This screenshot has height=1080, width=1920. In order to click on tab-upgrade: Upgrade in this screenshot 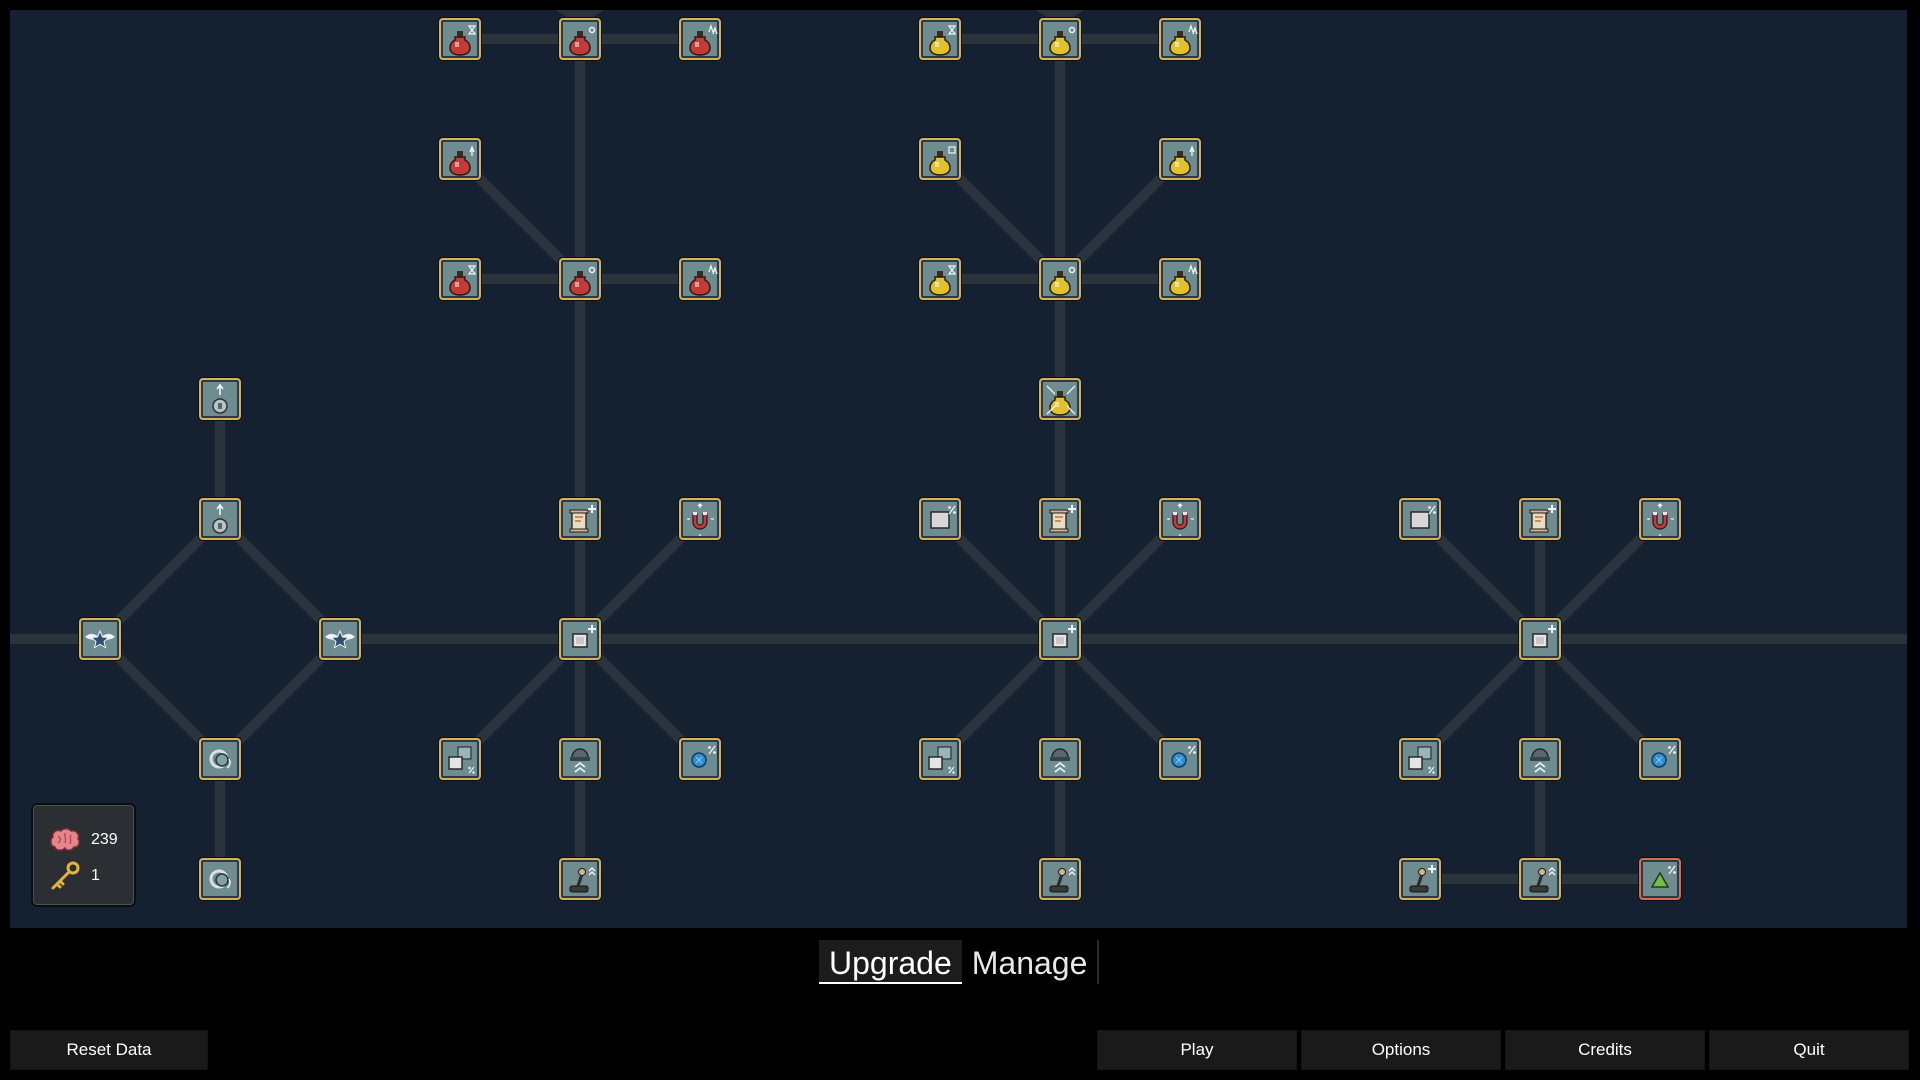, I will do `click(890, 962)`.